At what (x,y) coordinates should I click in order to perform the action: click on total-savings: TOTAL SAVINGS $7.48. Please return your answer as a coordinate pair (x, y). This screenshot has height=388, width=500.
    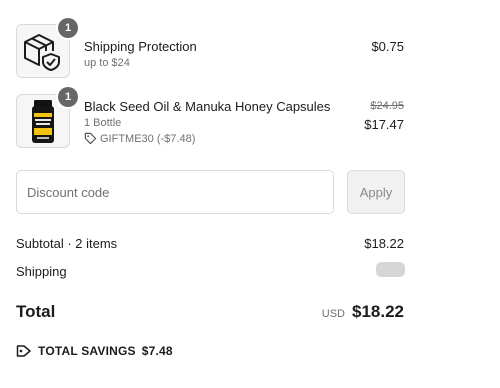
    Looking at the image, I should click on (94, 351).